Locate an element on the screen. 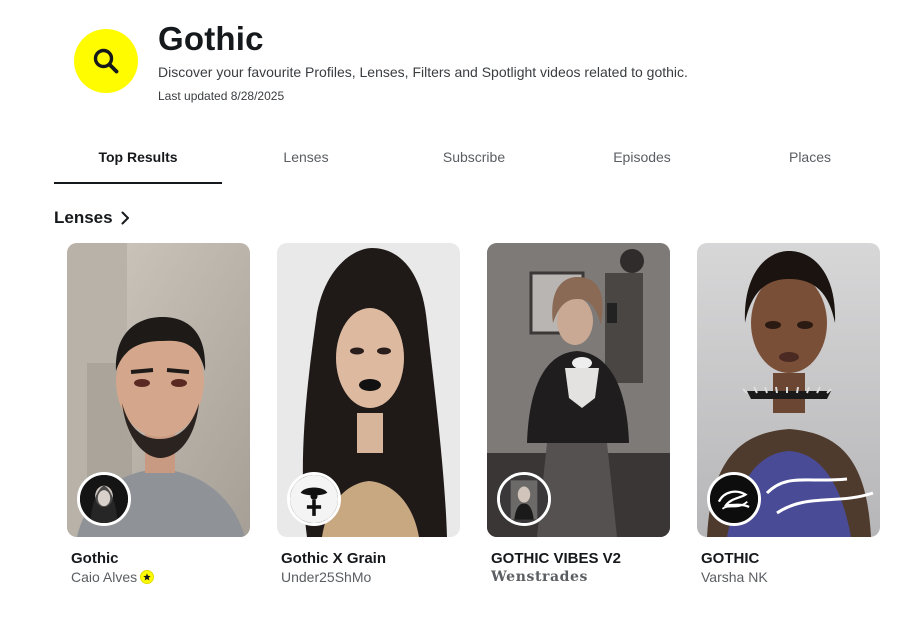  tab-lenses: Lenses is located at coordinates (306, 162).